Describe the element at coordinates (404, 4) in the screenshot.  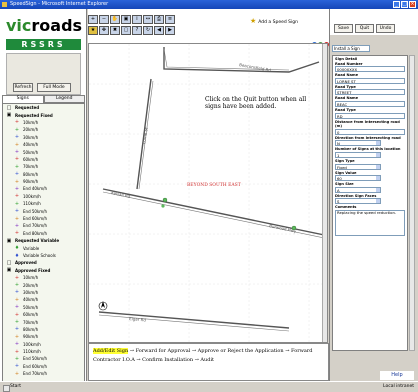
I see `maximize-icon: □` at that location.